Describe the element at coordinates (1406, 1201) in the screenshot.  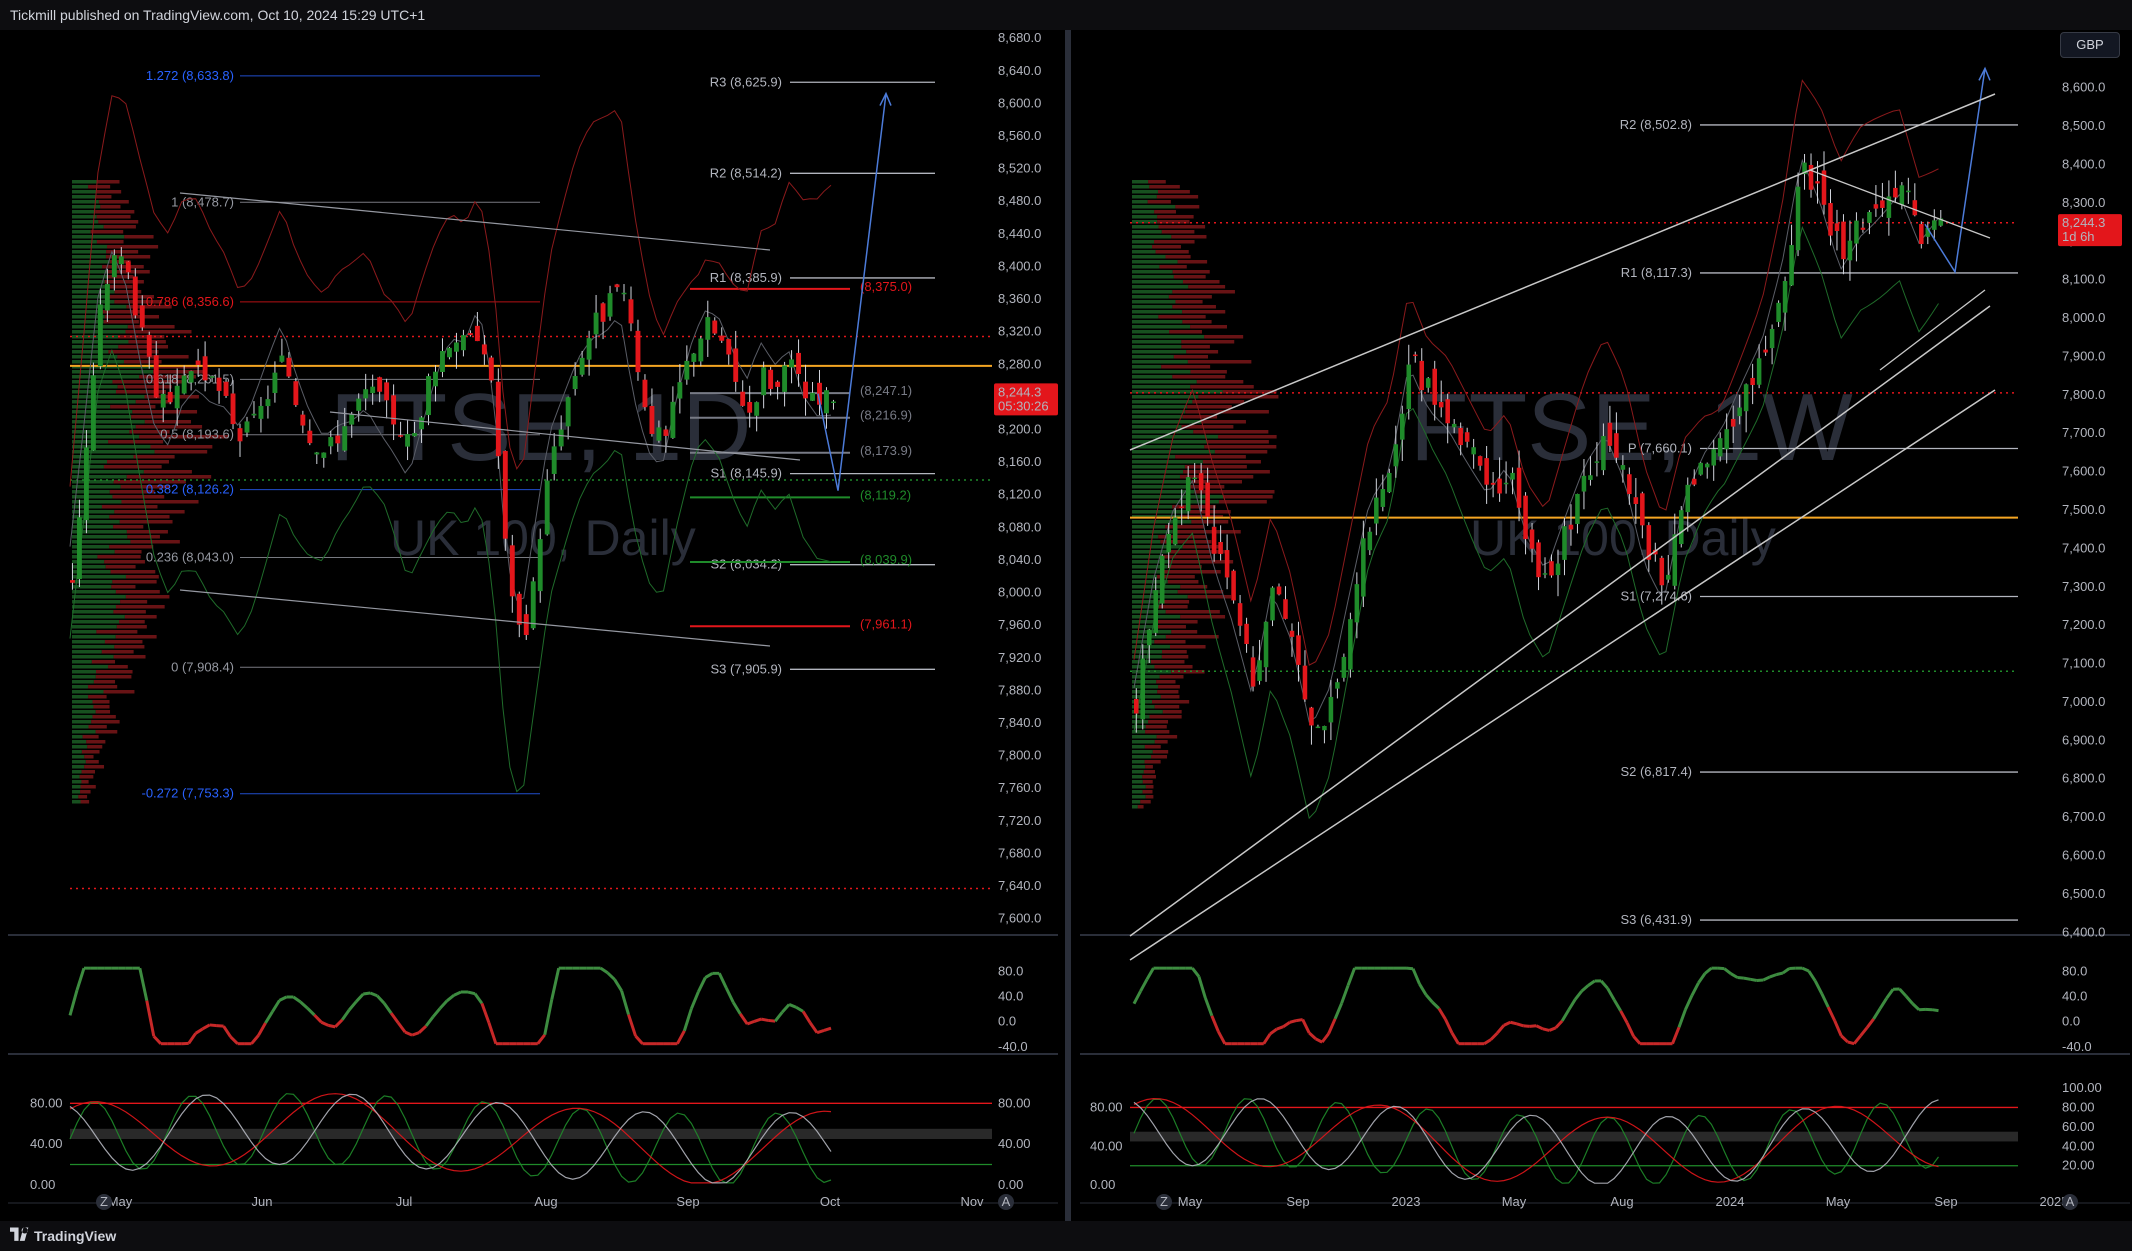
I see `right-time-tick: 2023` at that location.